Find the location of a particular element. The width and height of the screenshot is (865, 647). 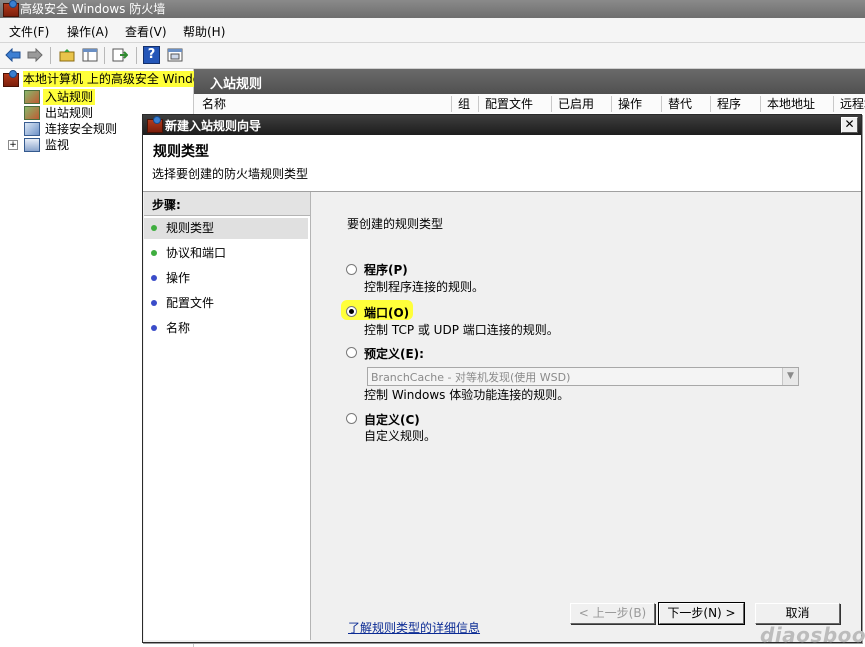

option-predefined-label: 预定义(E): is located at coordinates (394, 353).